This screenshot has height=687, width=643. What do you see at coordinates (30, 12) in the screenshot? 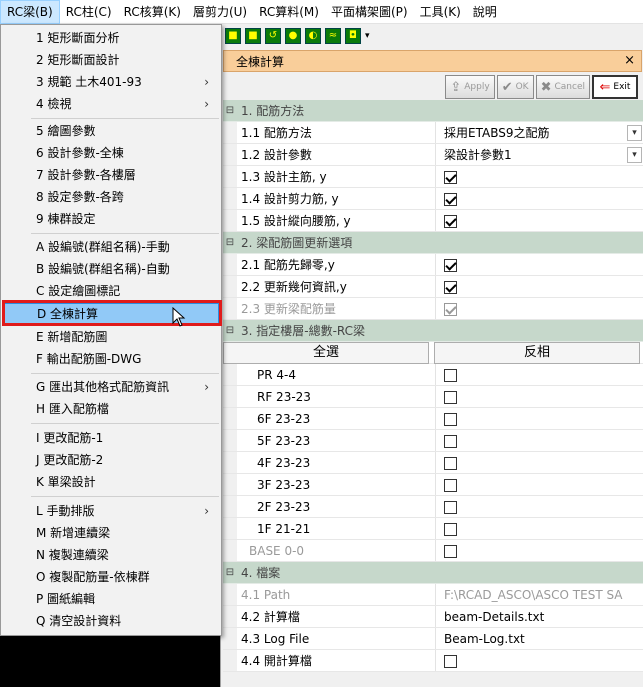
I see `menubar-rc-beam: RC梁(B)` at bounding box center [30, 12].